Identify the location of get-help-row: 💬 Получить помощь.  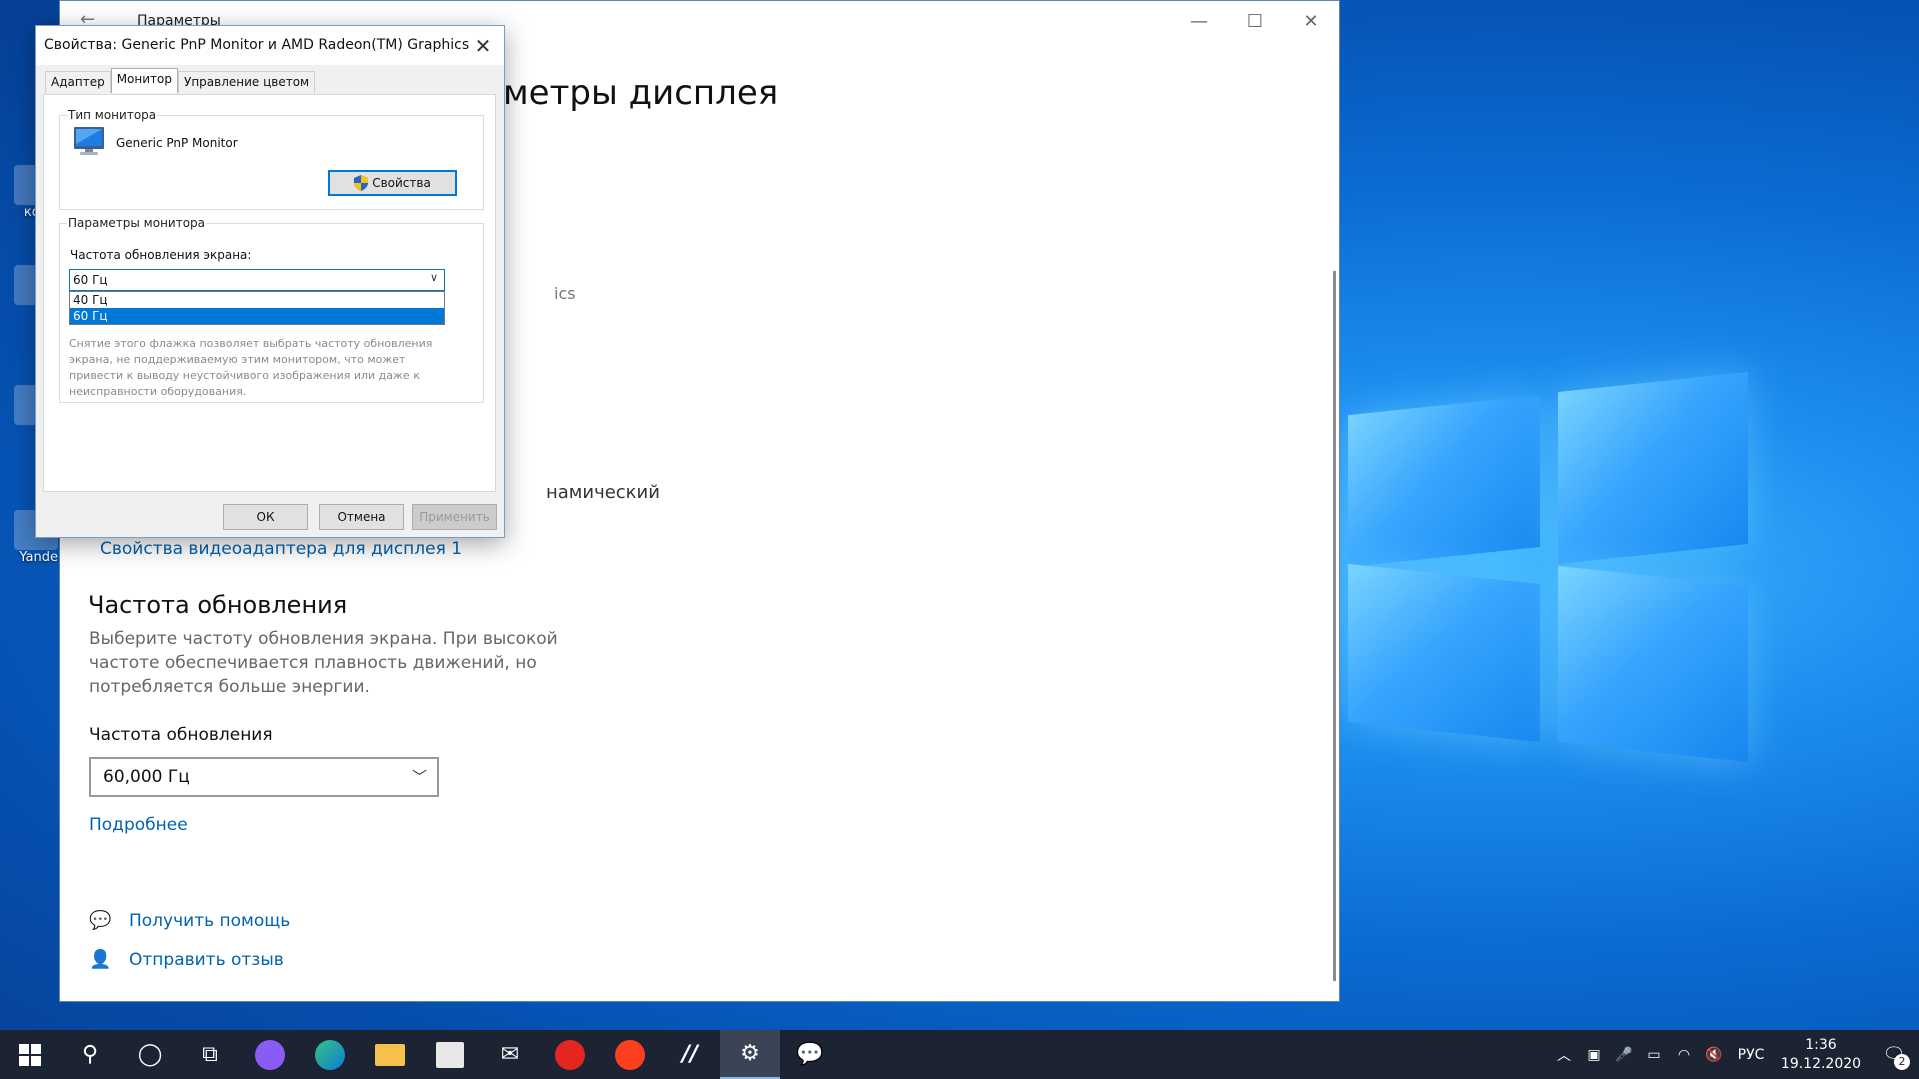
(189, 921).